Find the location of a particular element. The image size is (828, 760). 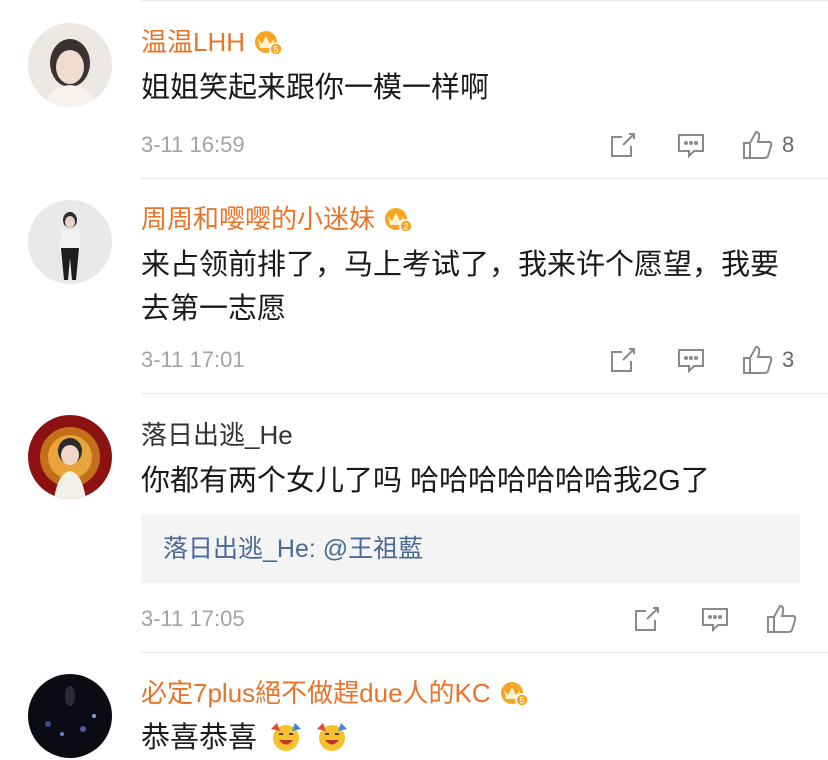

username: 温温LHH 5 is located at coordinates (212, 42).